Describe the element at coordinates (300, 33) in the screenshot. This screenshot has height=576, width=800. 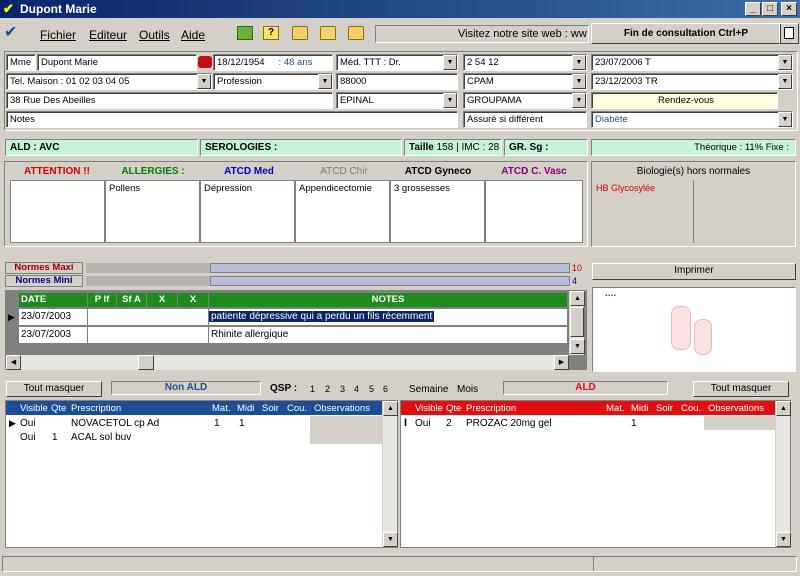
I see `folder-icon` at that location.